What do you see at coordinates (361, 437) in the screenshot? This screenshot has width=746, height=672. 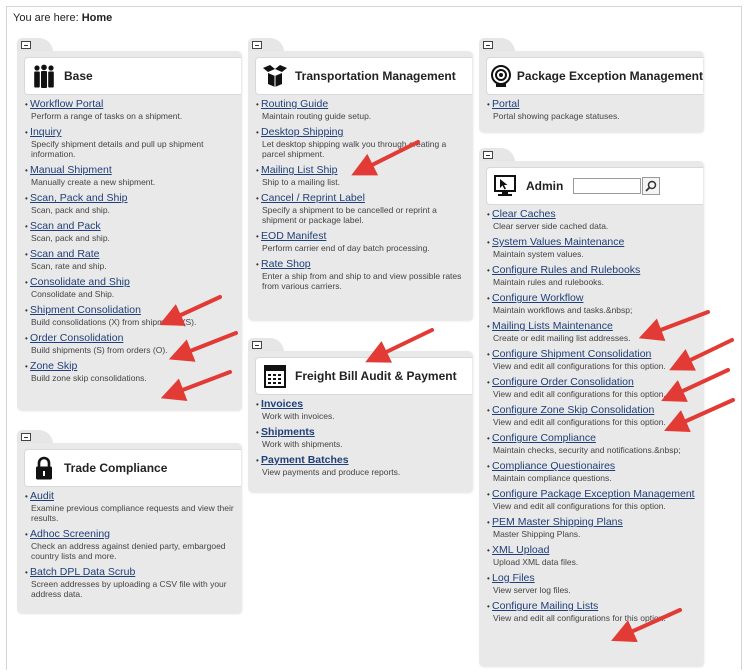 I see `list-item: ShipmentsWork with shipments.` at bounding box center [361, 437].